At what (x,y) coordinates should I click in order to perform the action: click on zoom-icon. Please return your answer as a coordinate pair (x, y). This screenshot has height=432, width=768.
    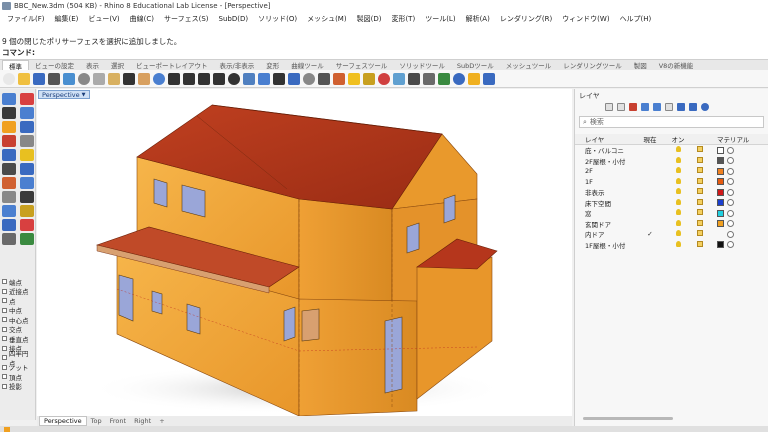
    Looking at the image, I should click on (174, 78).